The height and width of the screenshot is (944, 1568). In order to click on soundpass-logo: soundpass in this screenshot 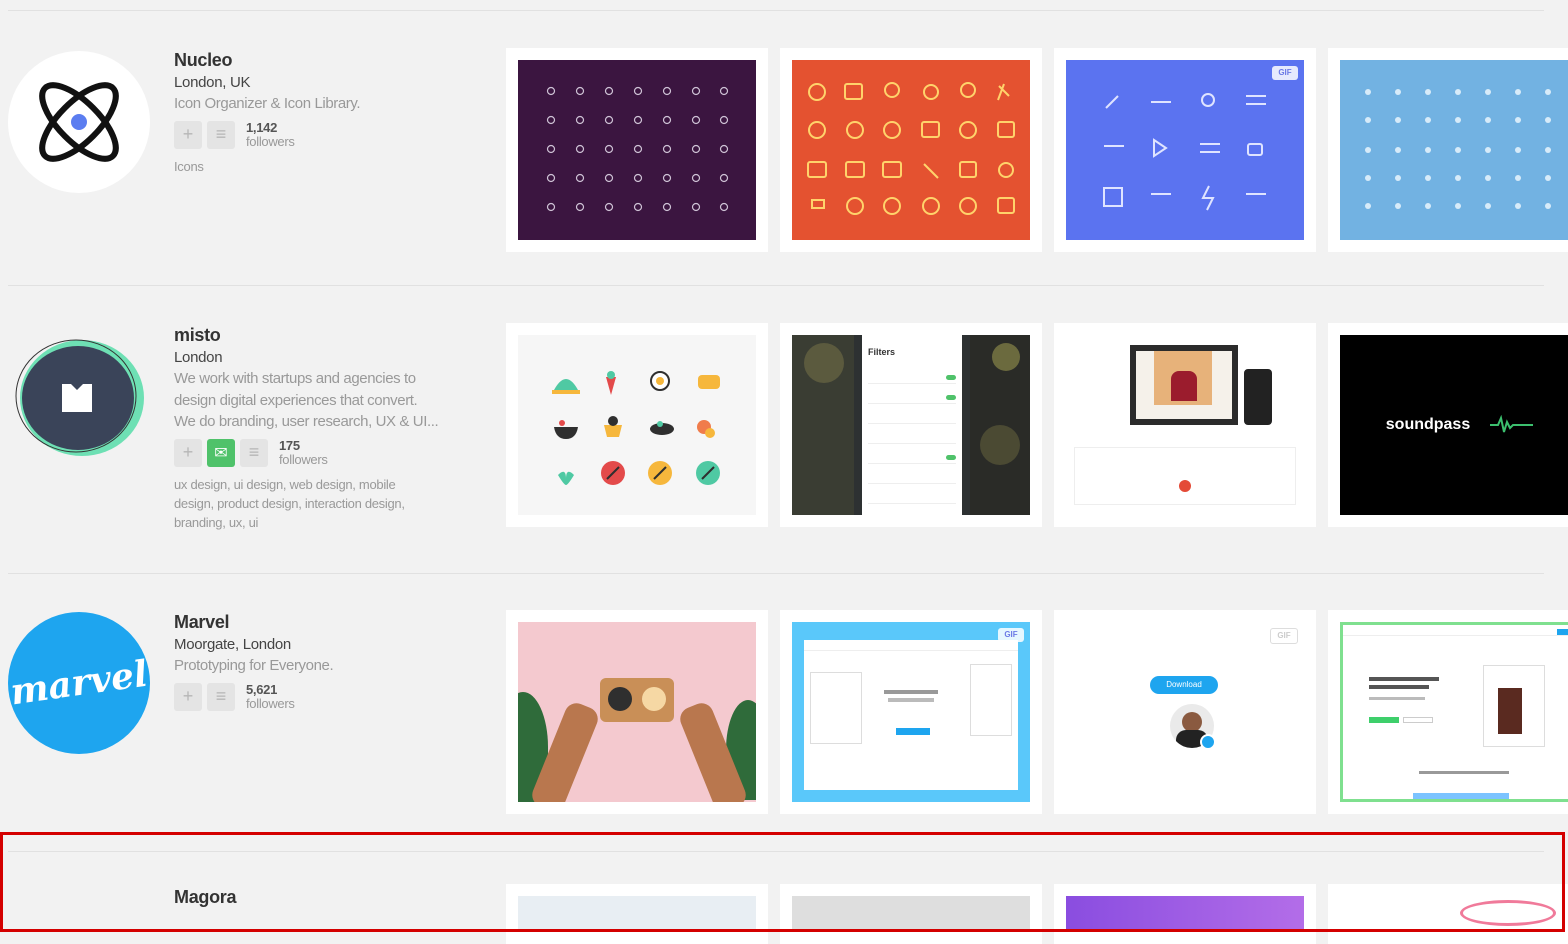, I will do `click(1428, 424)`.